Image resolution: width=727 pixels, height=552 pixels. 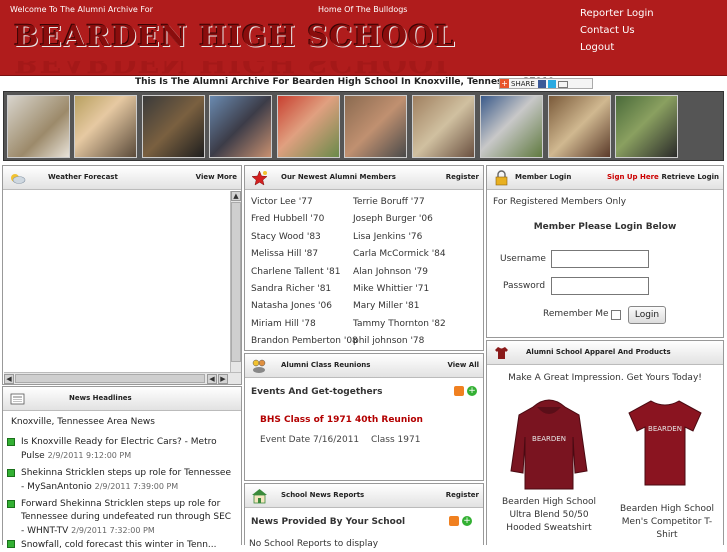 What do you see at coordinates (463, 365) in the screenshot?
I see `view-all-link: View All` at bounding box center [463, 365].